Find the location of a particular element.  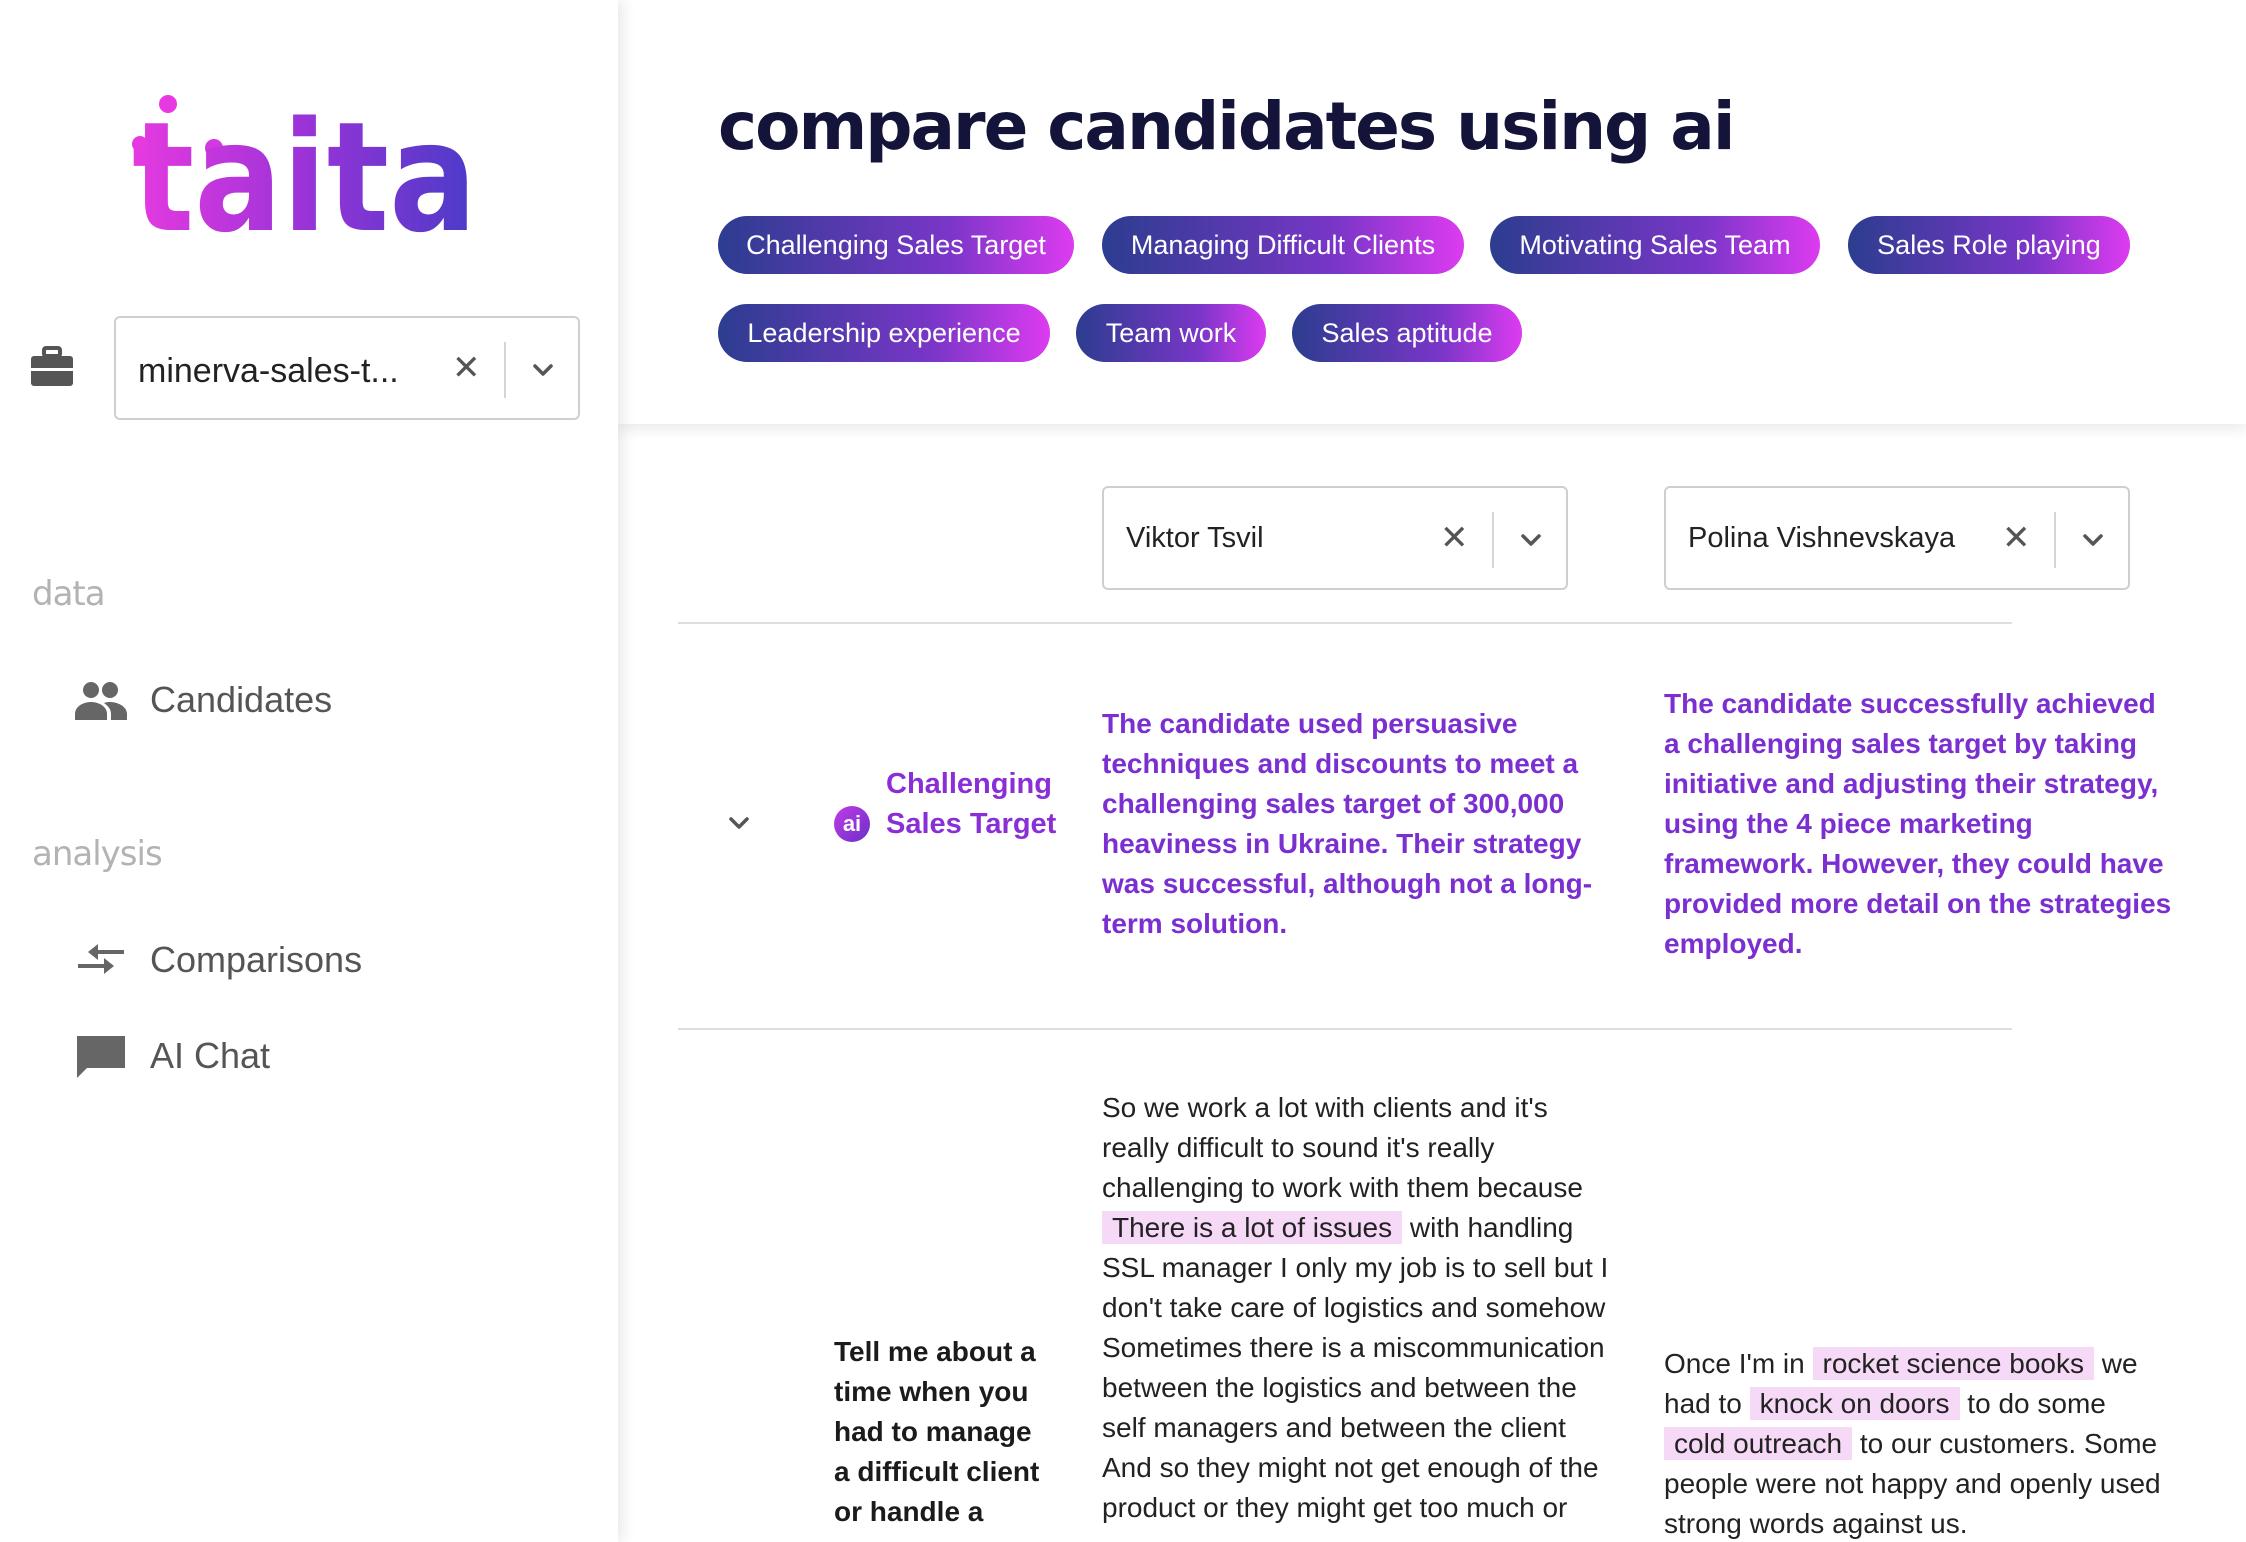

section-label-data: data is located at coordinates (69, 594).